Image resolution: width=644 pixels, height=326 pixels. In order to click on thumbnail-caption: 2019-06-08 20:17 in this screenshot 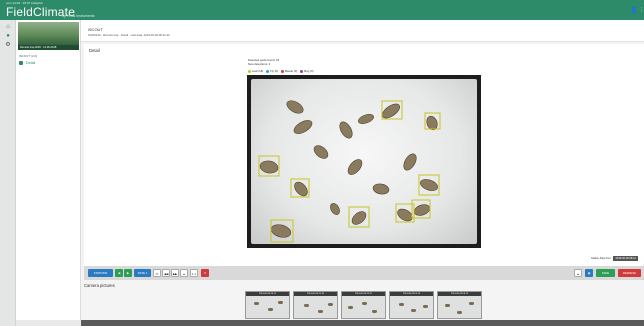, I will do `click(267, 294)`.